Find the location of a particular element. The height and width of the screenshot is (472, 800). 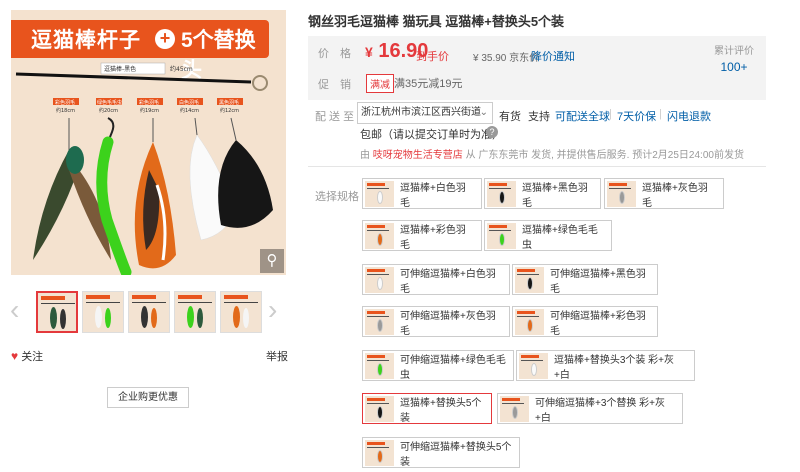

feather-2-label: 绿色毛毛虫 is located at coordinates (109, 102).